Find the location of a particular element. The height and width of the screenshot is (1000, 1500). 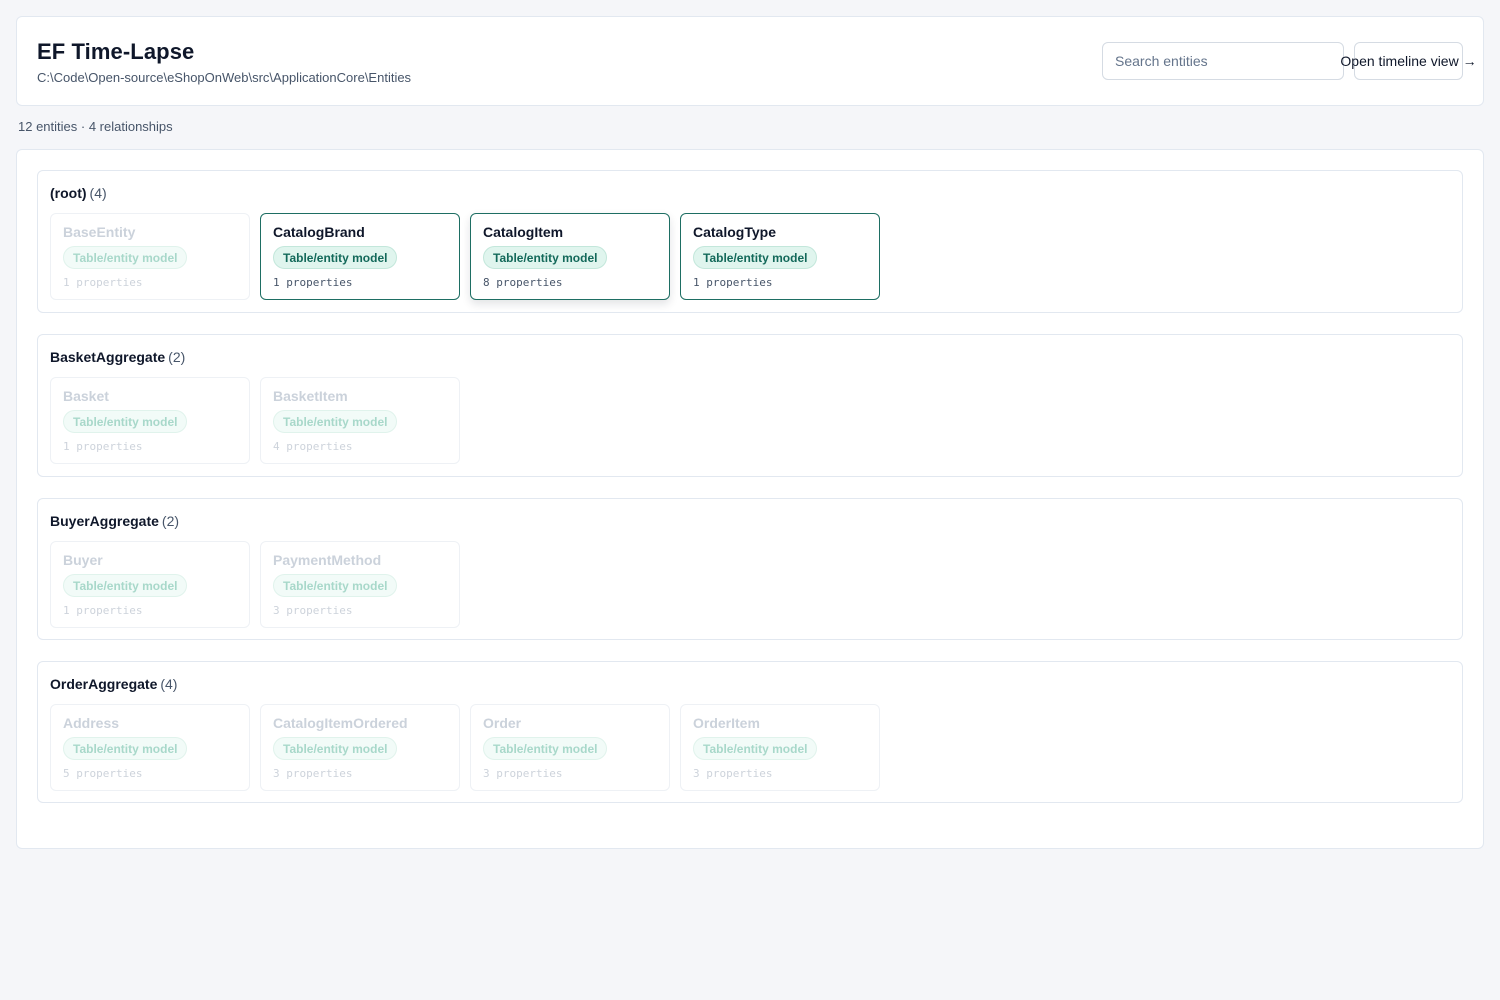

group-title: OrderAggregate (4) is located at coordinates (113, 684).